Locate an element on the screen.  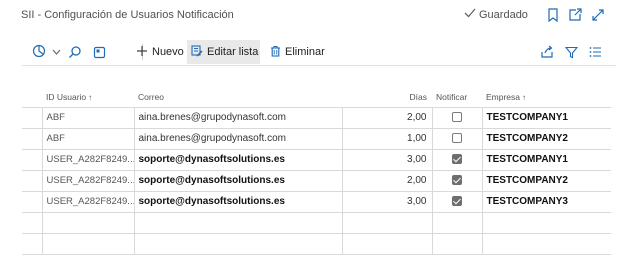
column-header-correo: Correo is located at coordinates (238, 97).